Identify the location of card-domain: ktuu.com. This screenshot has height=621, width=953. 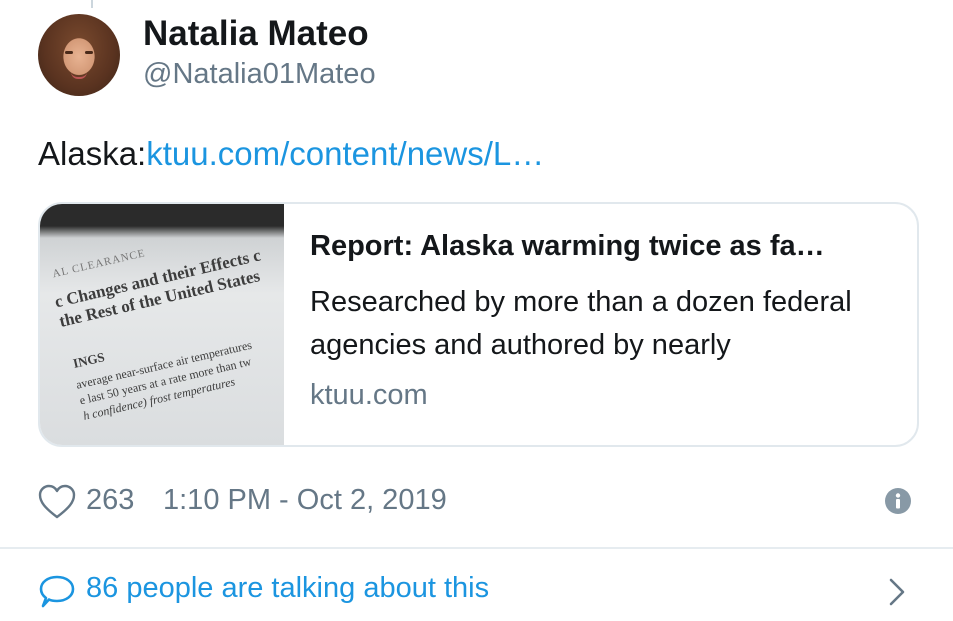
(369, 395).